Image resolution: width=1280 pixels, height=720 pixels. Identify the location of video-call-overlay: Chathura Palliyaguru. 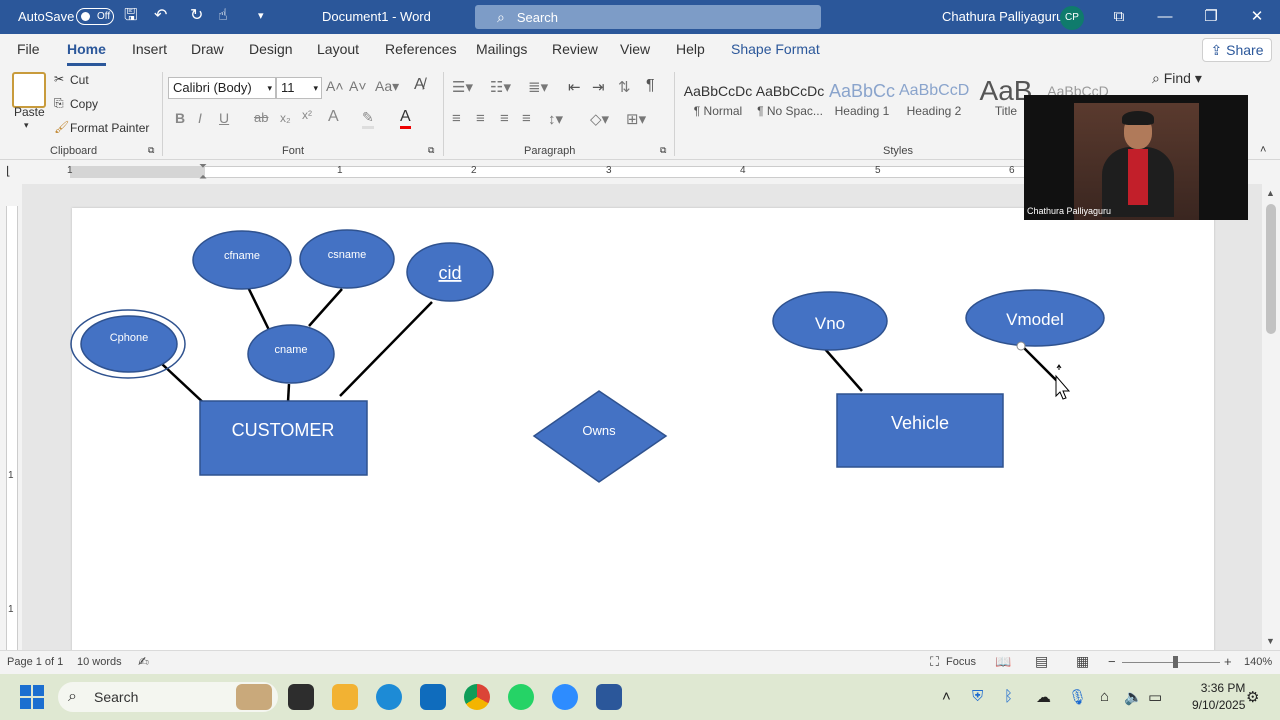
(1136, 157).